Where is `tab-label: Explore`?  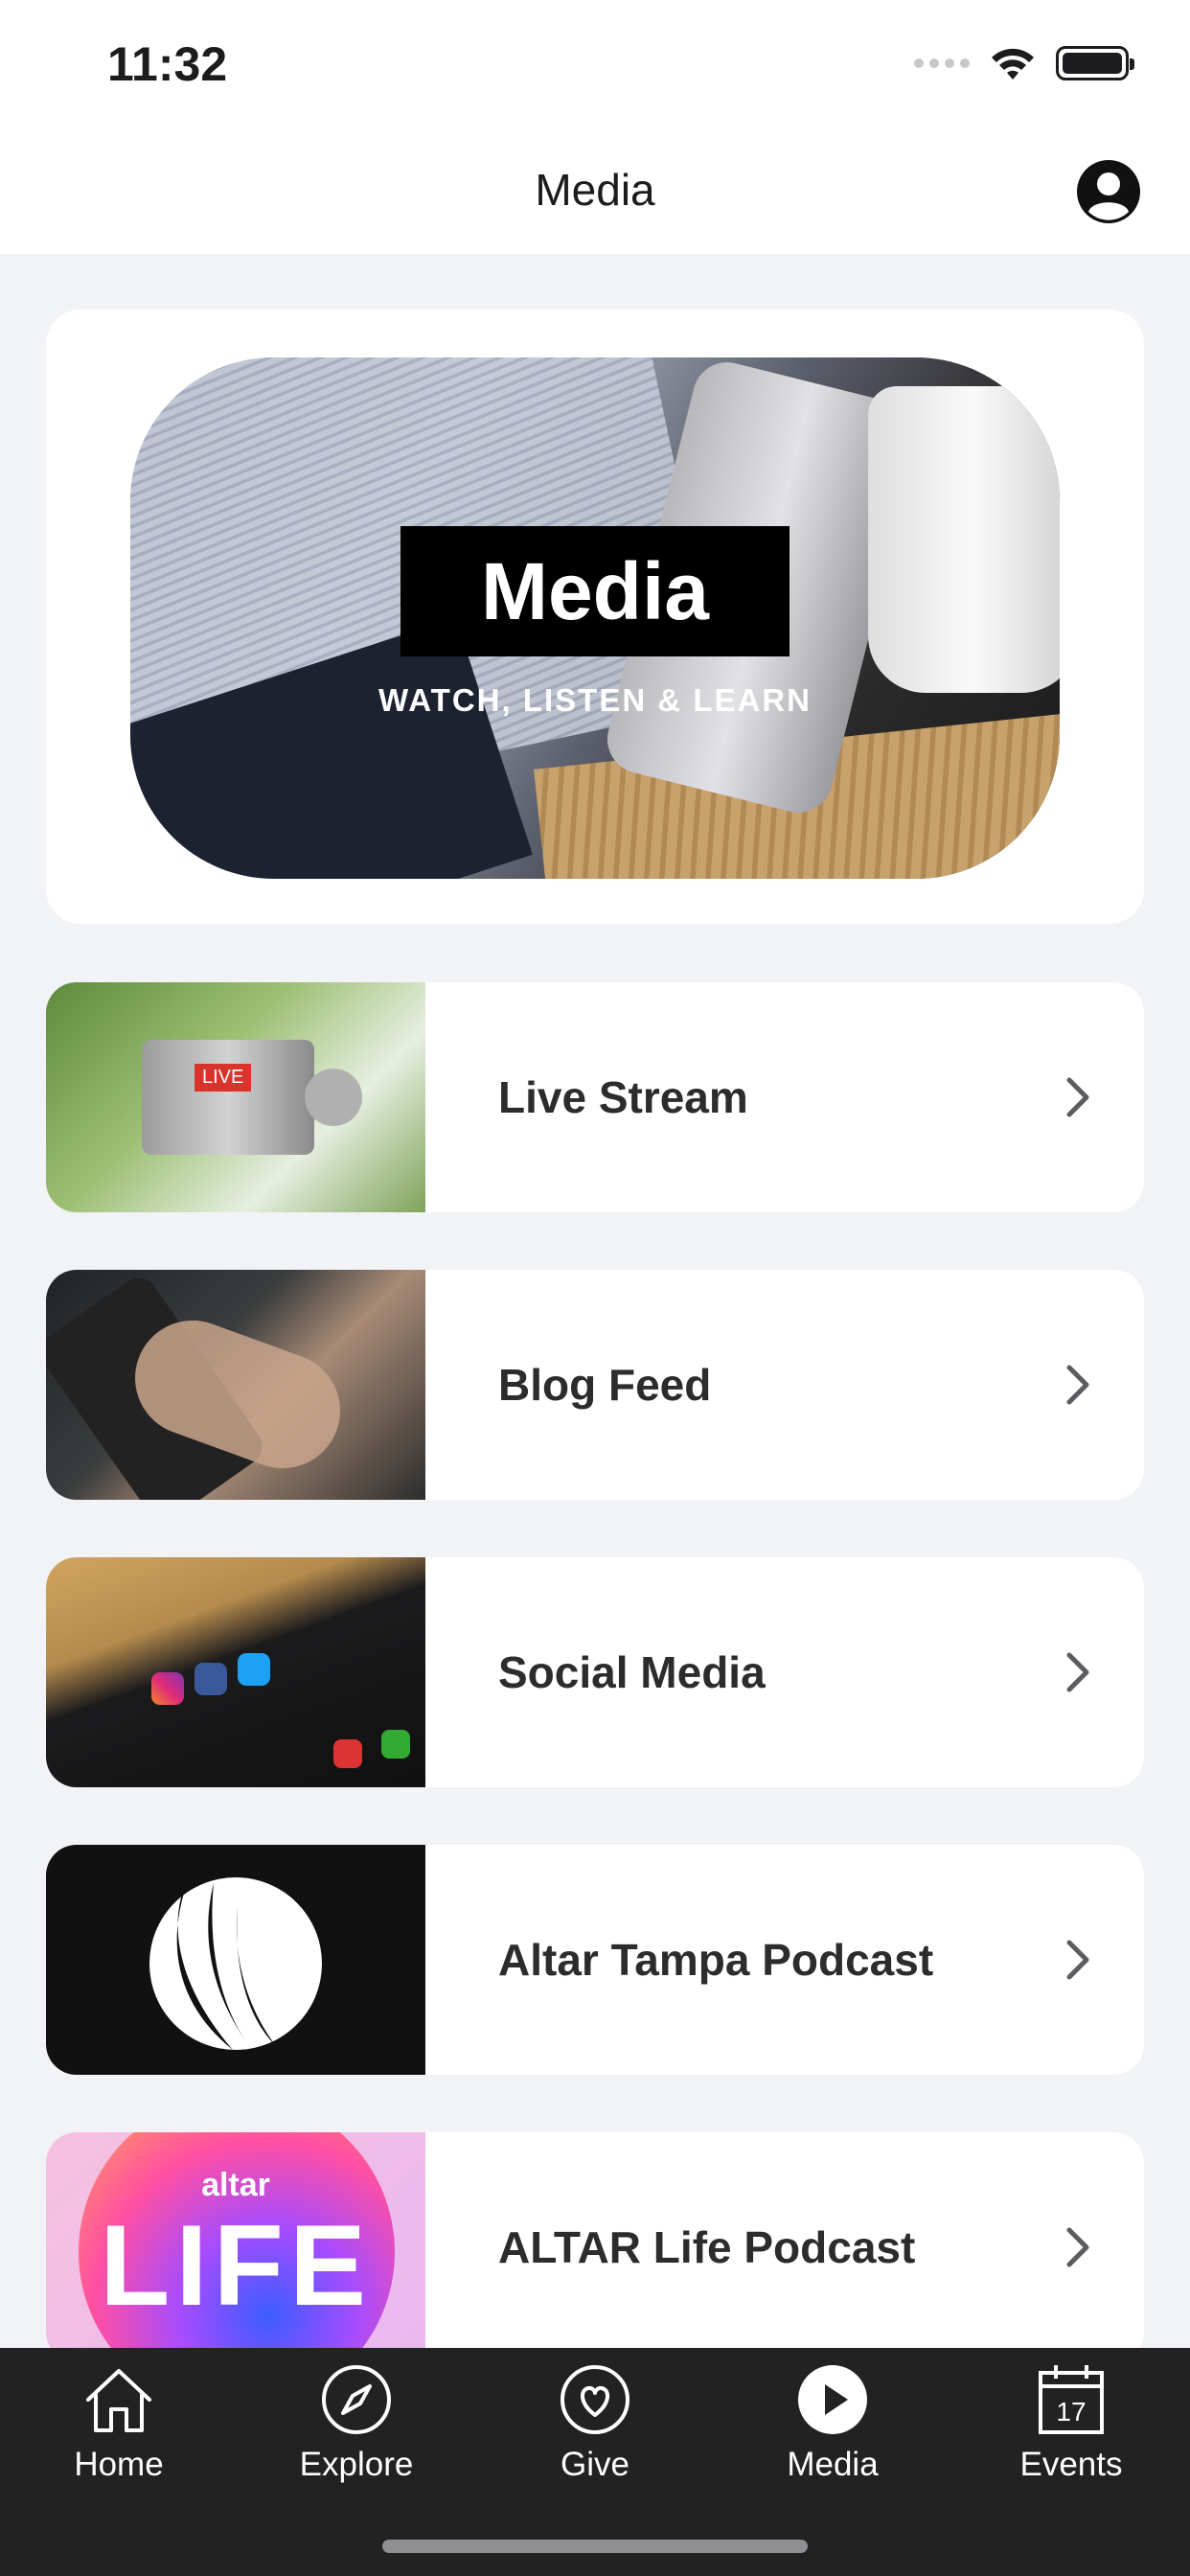 tab-label: Explore is located at coordinates (357, 2464).